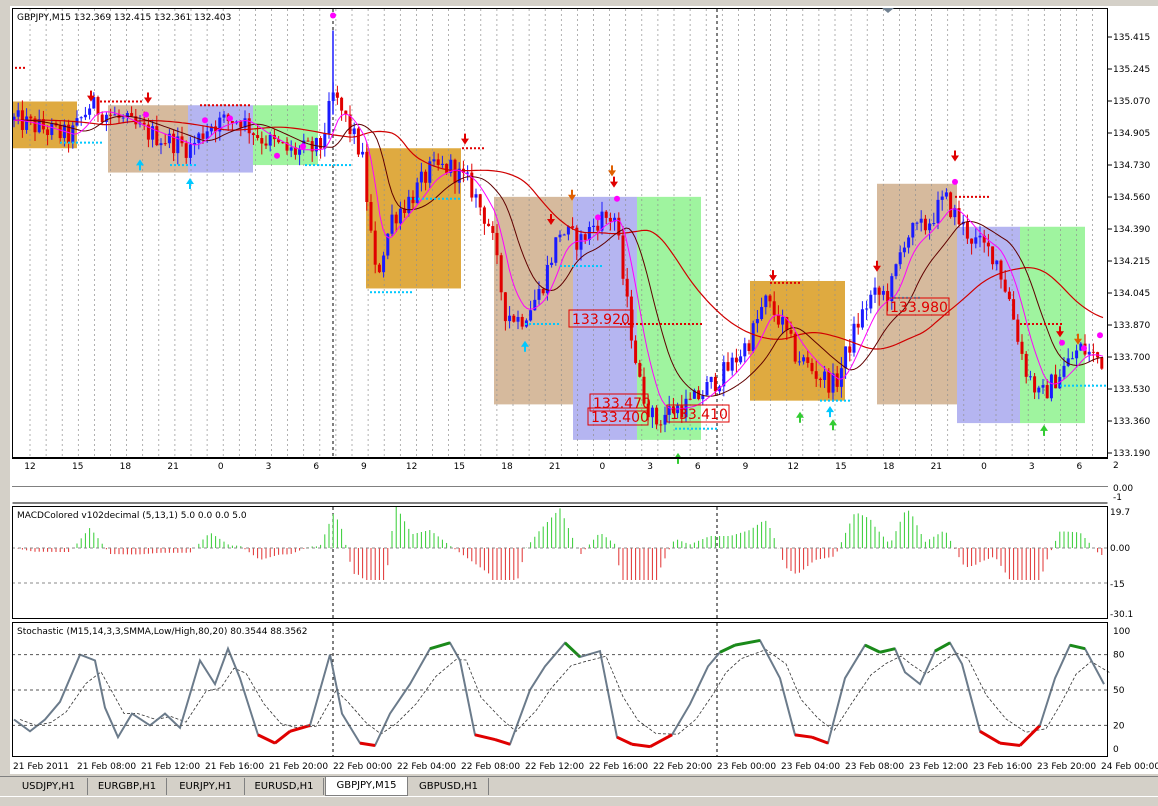 This screenshot has width=1158, height=806. I want to click on hour-tick-label: 12, so click(411, 467).